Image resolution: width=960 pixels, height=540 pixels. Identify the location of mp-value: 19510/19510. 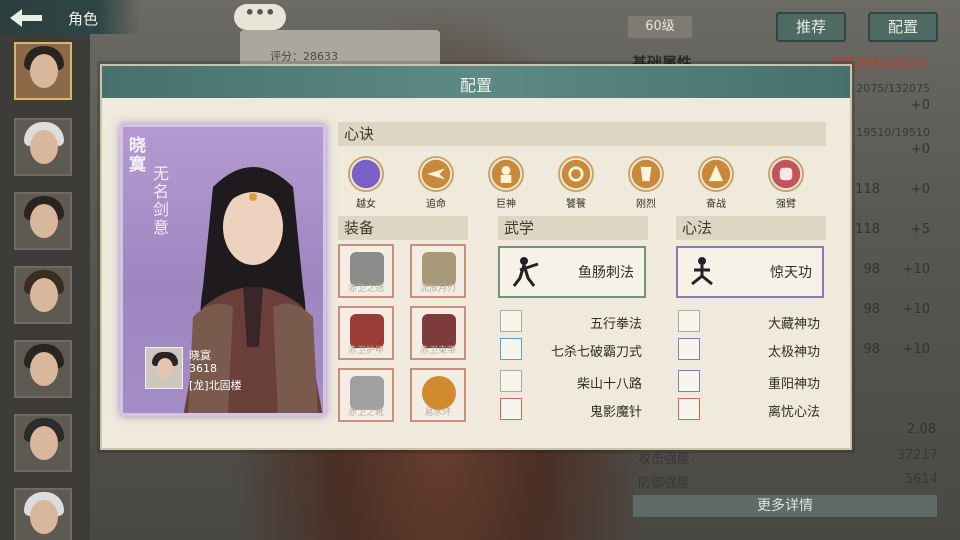
(893, 132).